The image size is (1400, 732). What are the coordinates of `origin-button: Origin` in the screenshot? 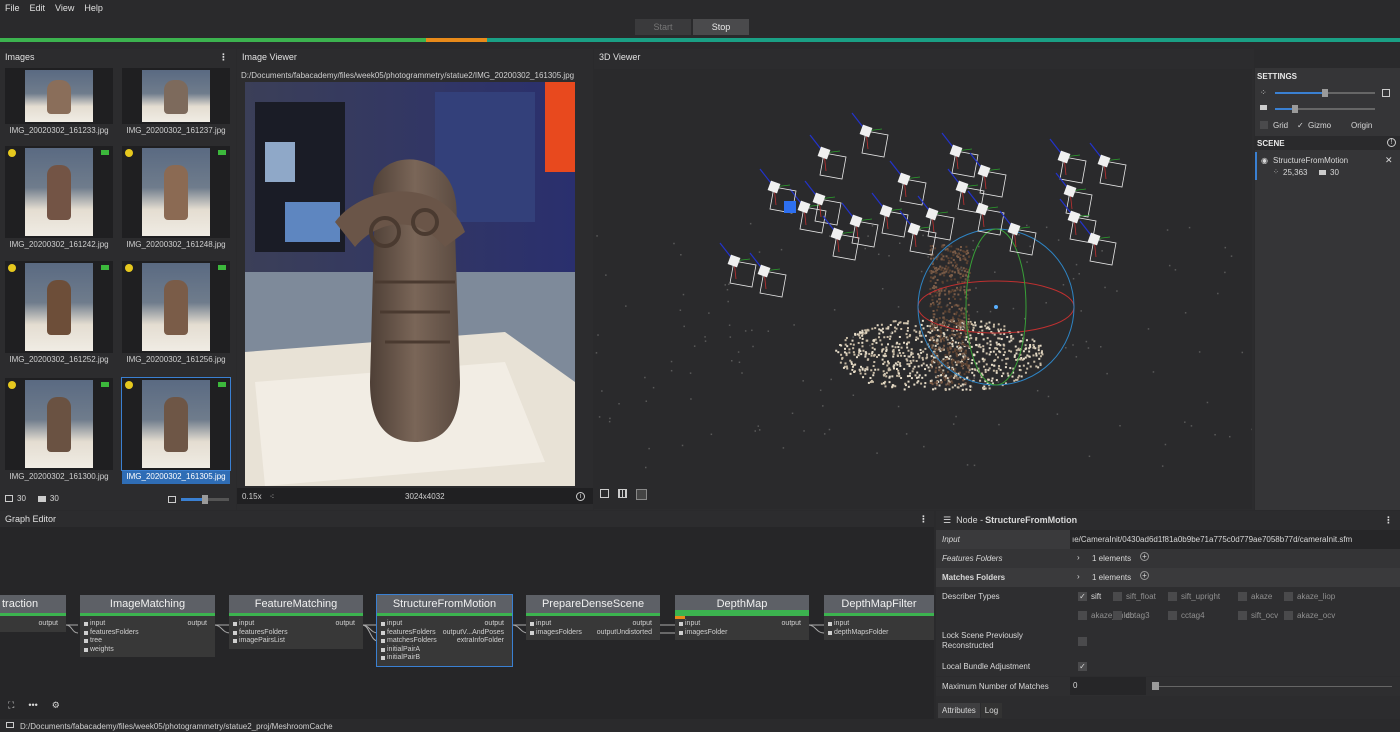 It's located at (1361, 125).